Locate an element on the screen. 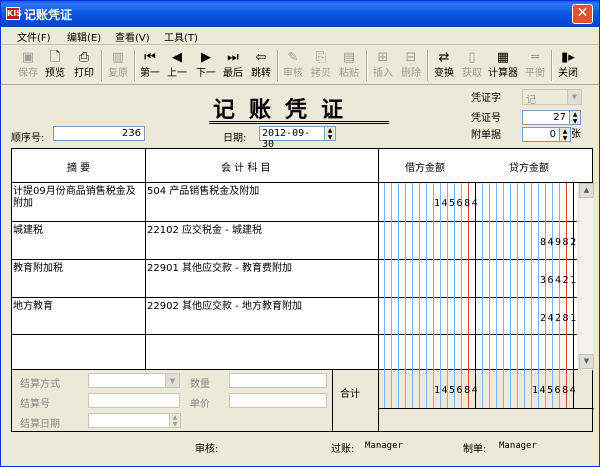 The width and height of the screenshot is (600, 467). date-label: 日期: is located at coordinates (235, 138).